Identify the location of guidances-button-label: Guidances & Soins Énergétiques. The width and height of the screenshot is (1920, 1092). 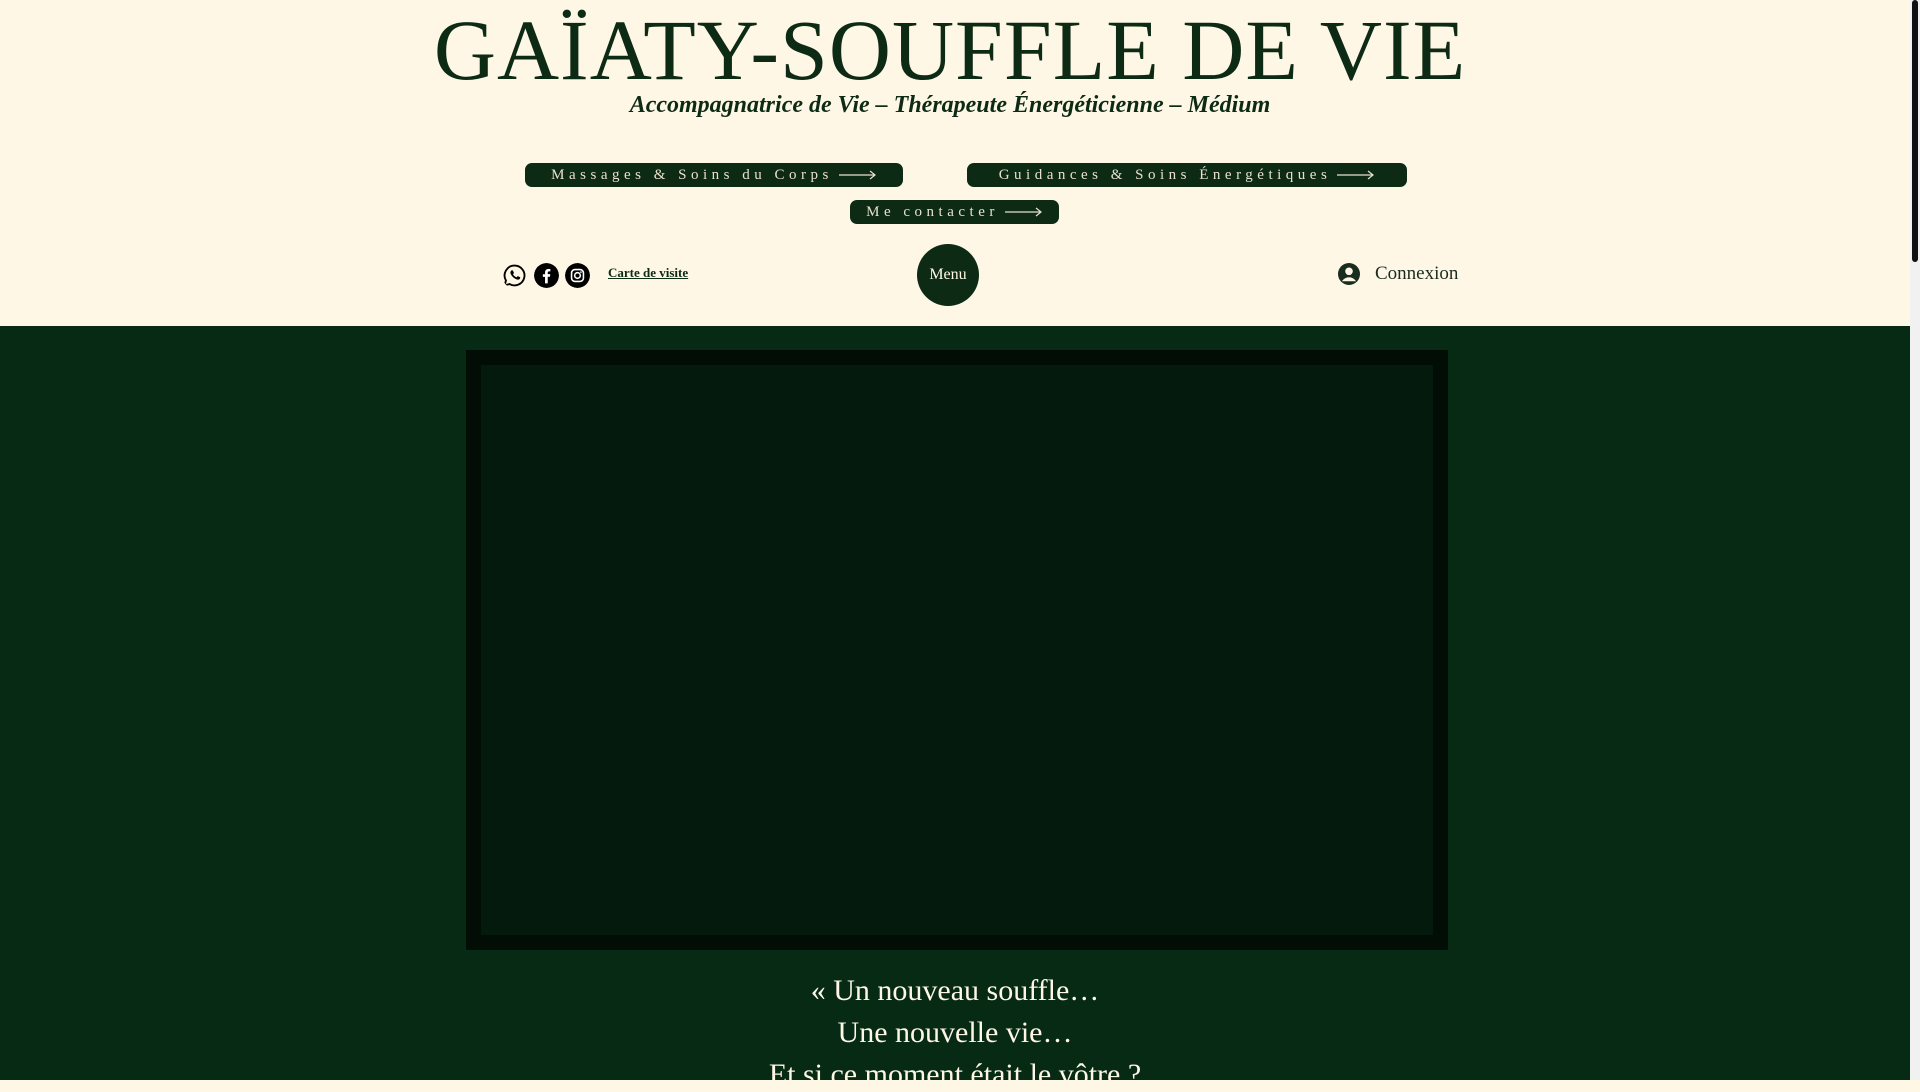
(1165, 175).